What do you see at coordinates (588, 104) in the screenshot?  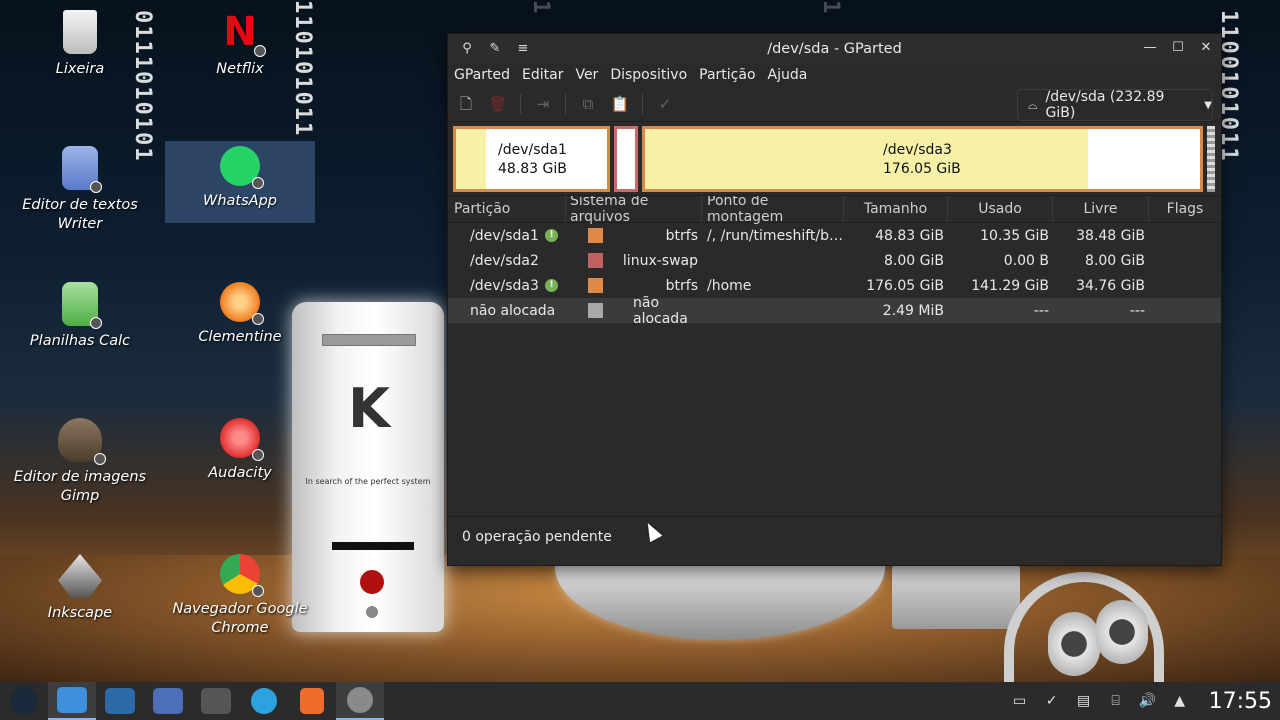 I see `copy-icon: ⧉` at bounding box center [588, 104].